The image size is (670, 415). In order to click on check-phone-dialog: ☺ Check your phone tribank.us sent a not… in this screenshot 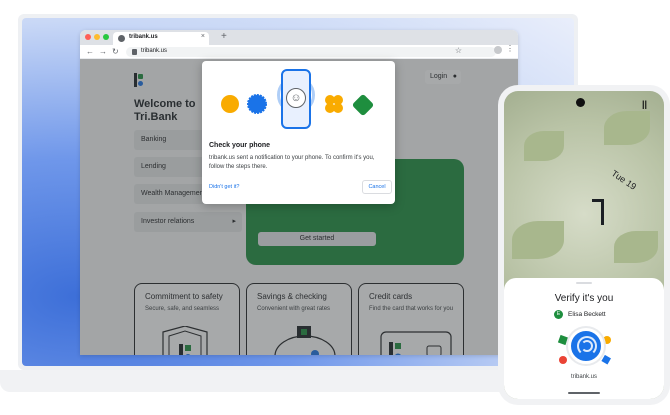, I will do `click(298, 132)`.